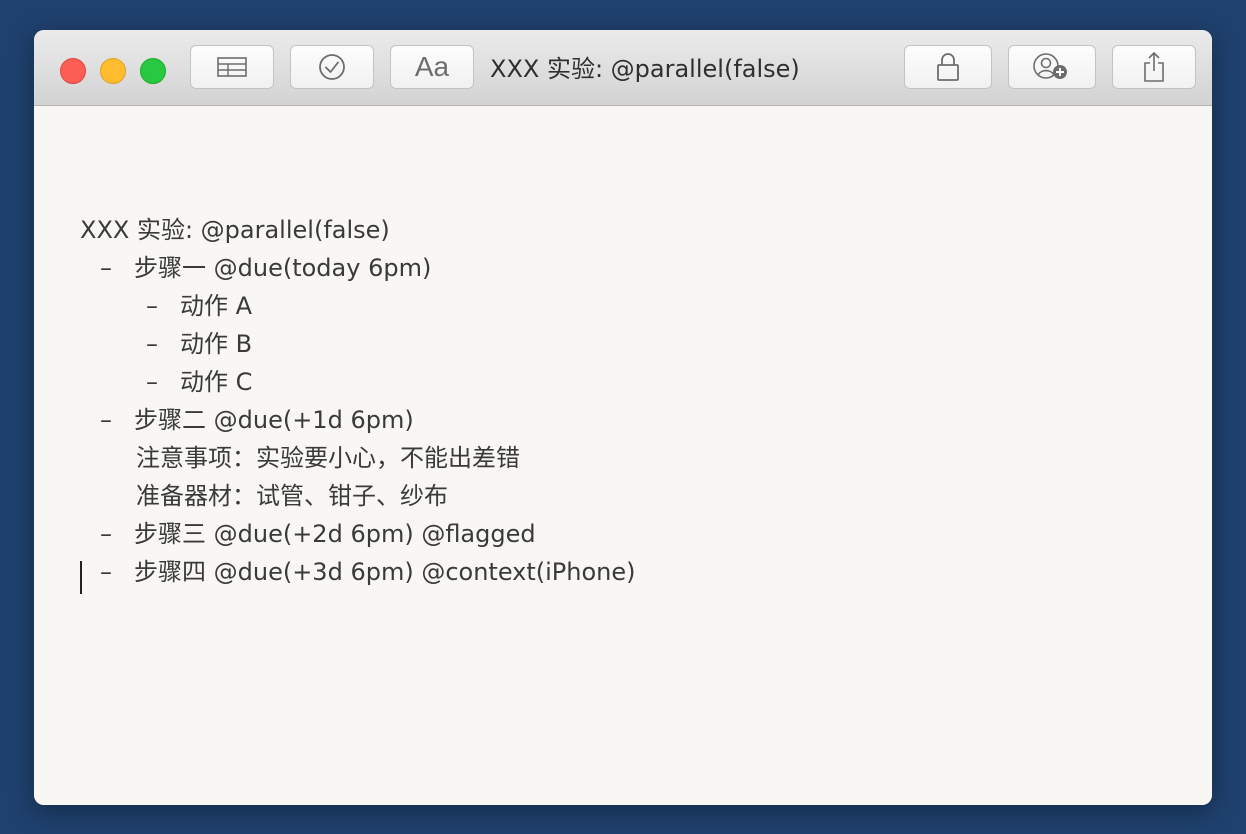  I want to click on titlebar: Aa XXX 实验: @parallel(false), so click(623, 68).